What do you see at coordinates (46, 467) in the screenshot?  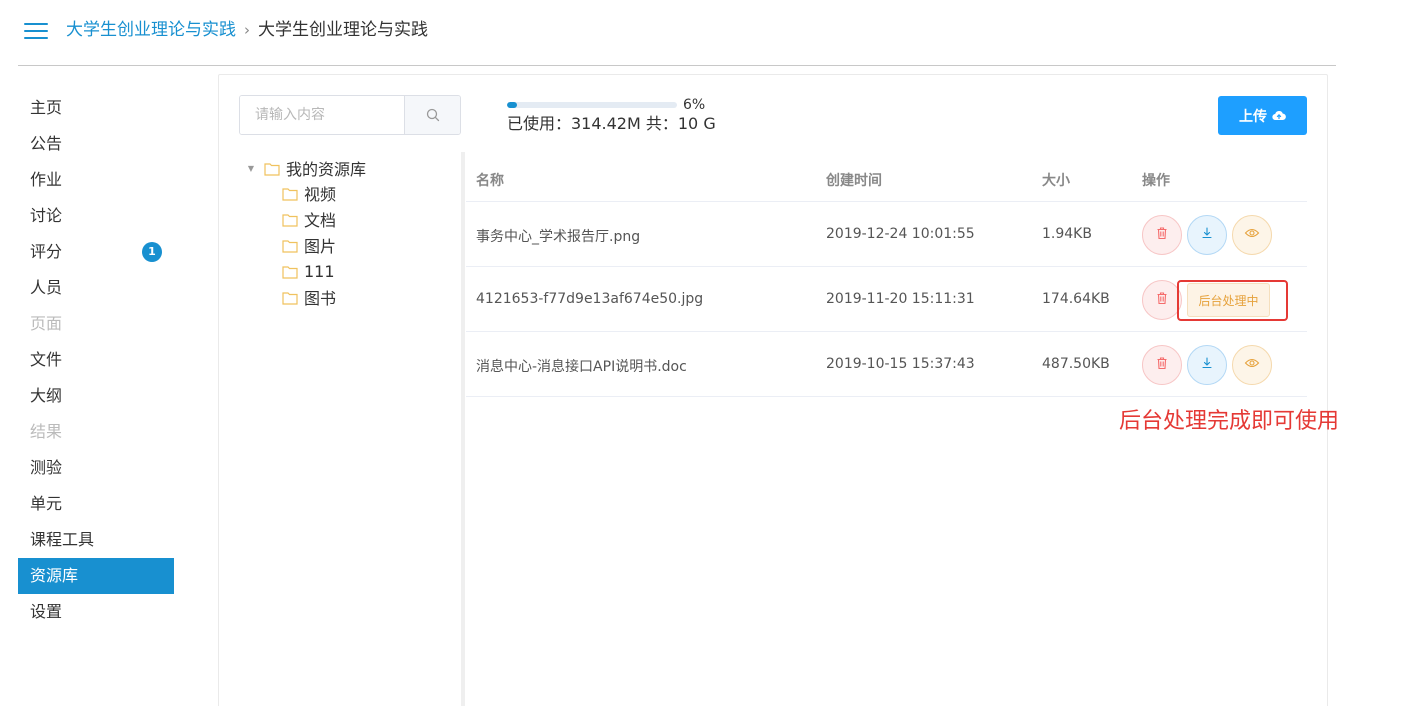 I see `sidebar-item-label: 测验` at bounding box center [46, 467].